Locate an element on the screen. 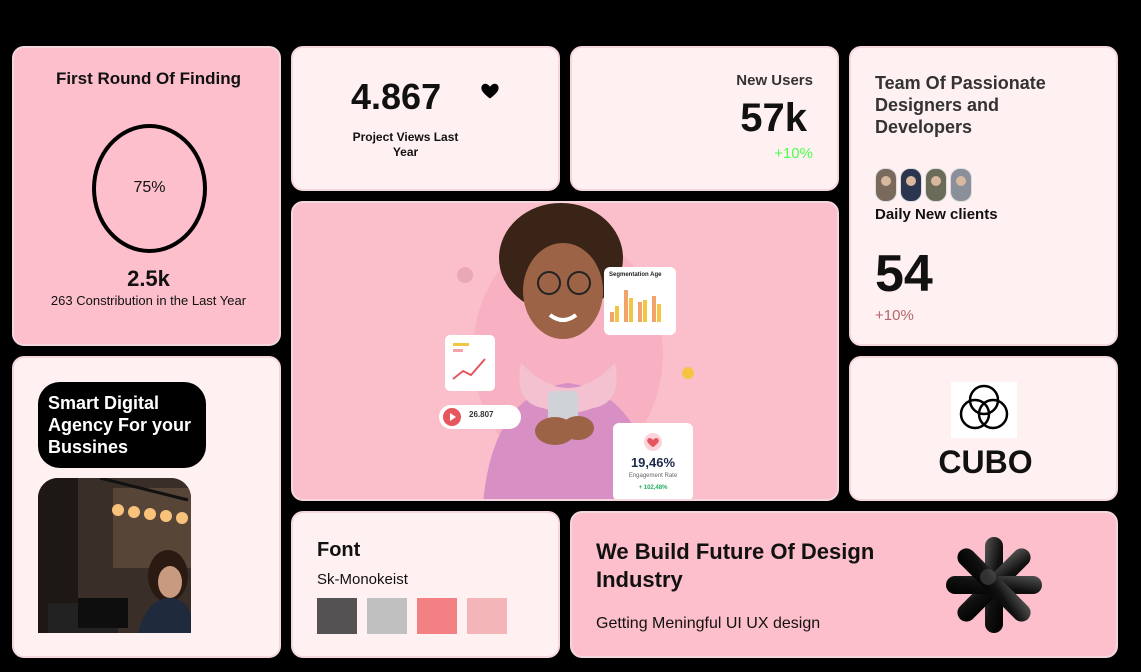 This screenshot has width=1141, height=672. player-value: 26.807 is located at coordinates (481, 414).